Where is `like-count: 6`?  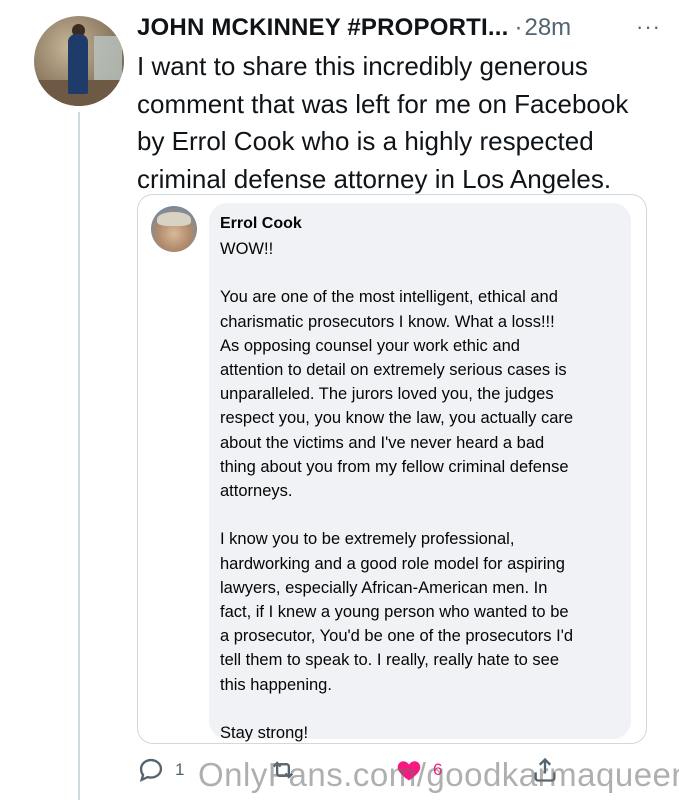 like-count: 6 is located at coordinates (438, 769).